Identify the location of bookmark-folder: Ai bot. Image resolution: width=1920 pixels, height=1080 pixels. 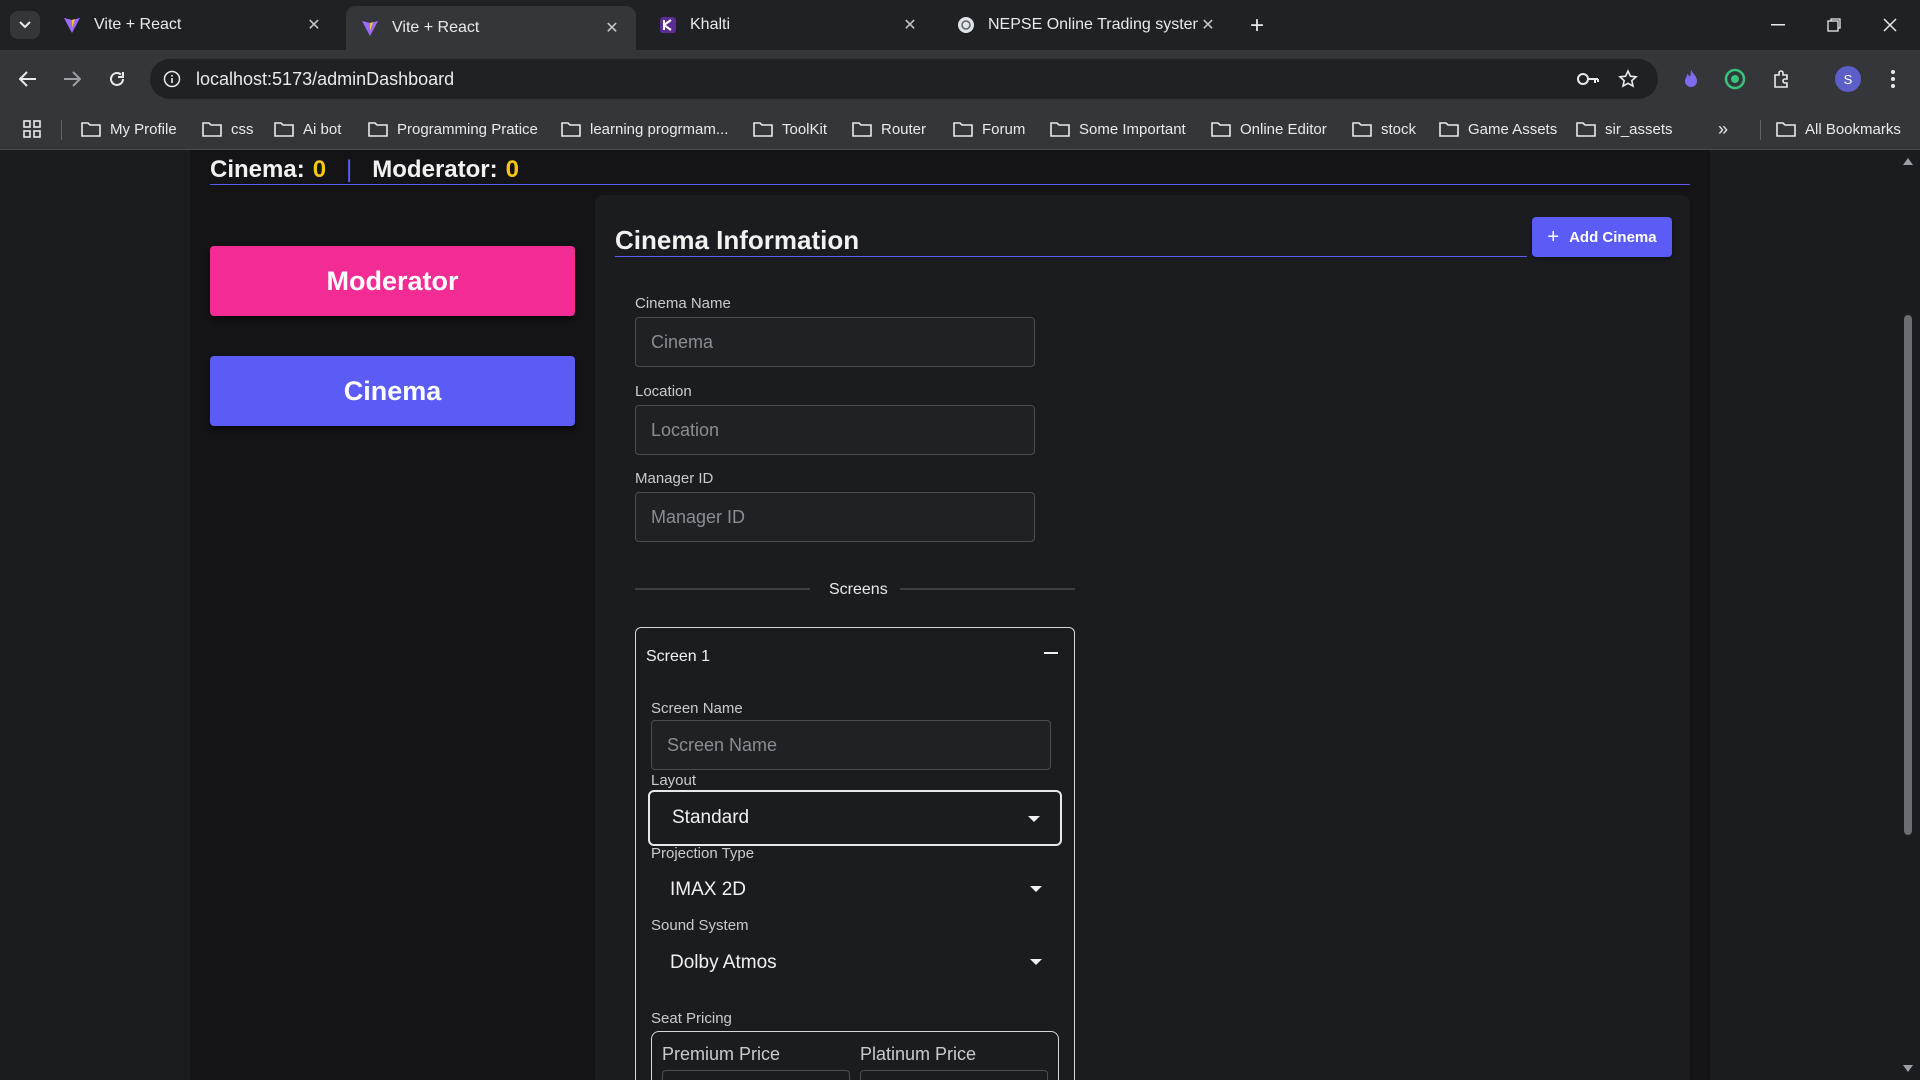
(307, 129).